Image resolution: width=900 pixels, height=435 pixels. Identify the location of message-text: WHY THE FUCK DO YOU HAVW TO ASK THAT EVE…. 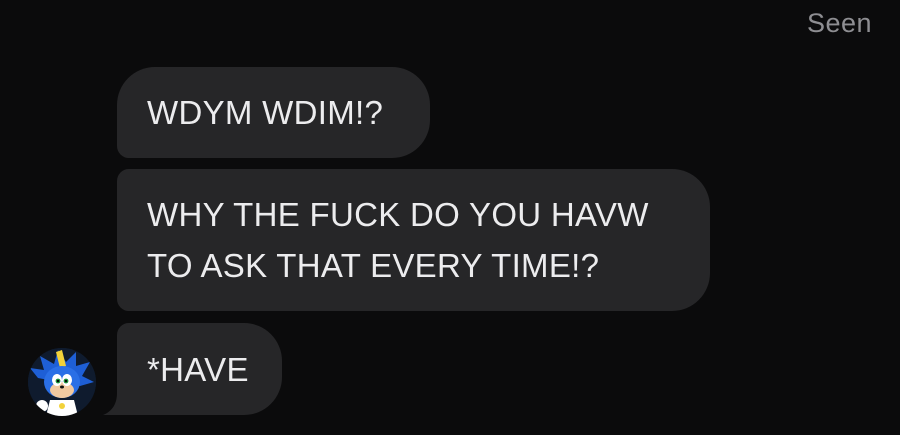
(398, 240).